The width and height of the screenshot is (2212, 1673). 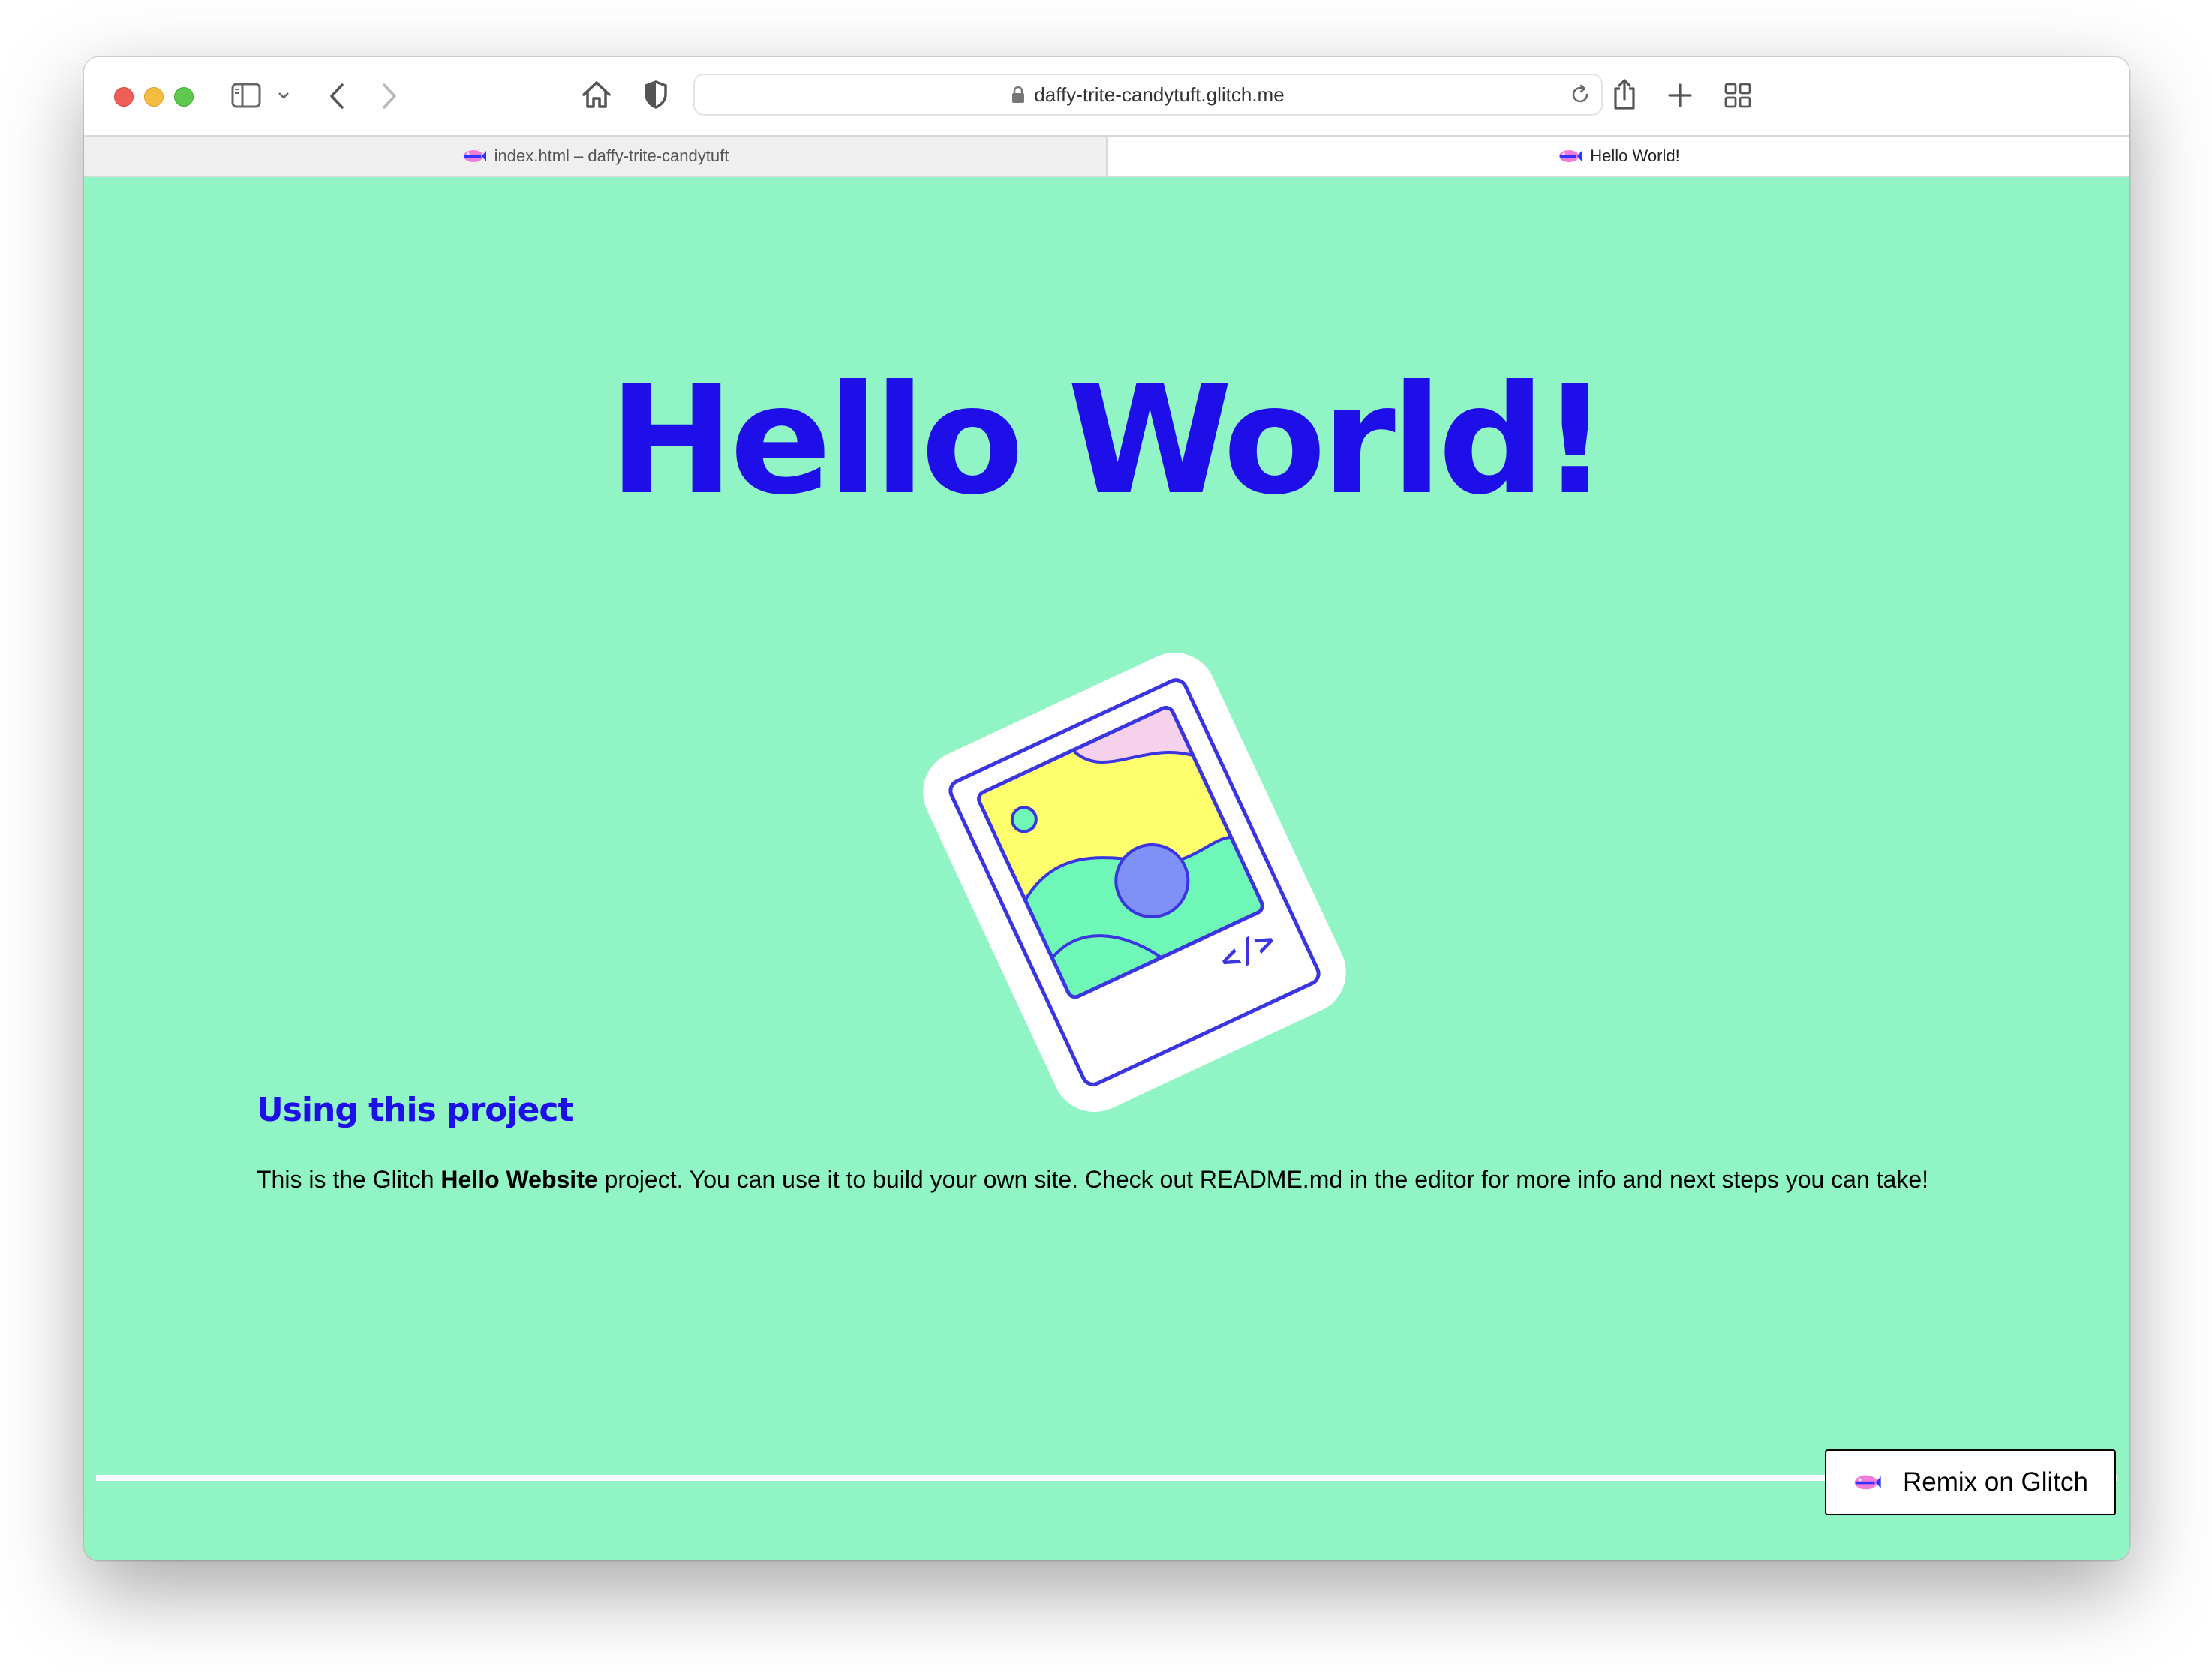 I want to click on address-bar: daffy-trite-candytuft.glitch.me, so click(x=1148, y=95).